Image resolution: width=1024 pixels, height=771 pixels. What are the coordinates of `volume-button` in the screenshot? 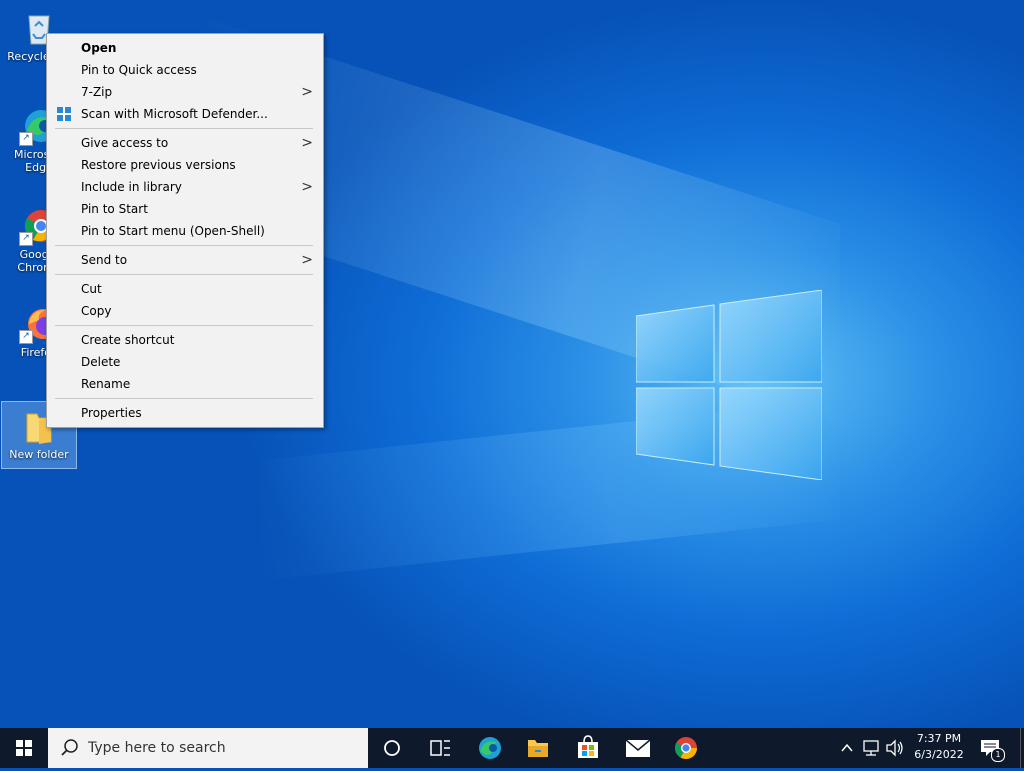 It's located at (895, 748).